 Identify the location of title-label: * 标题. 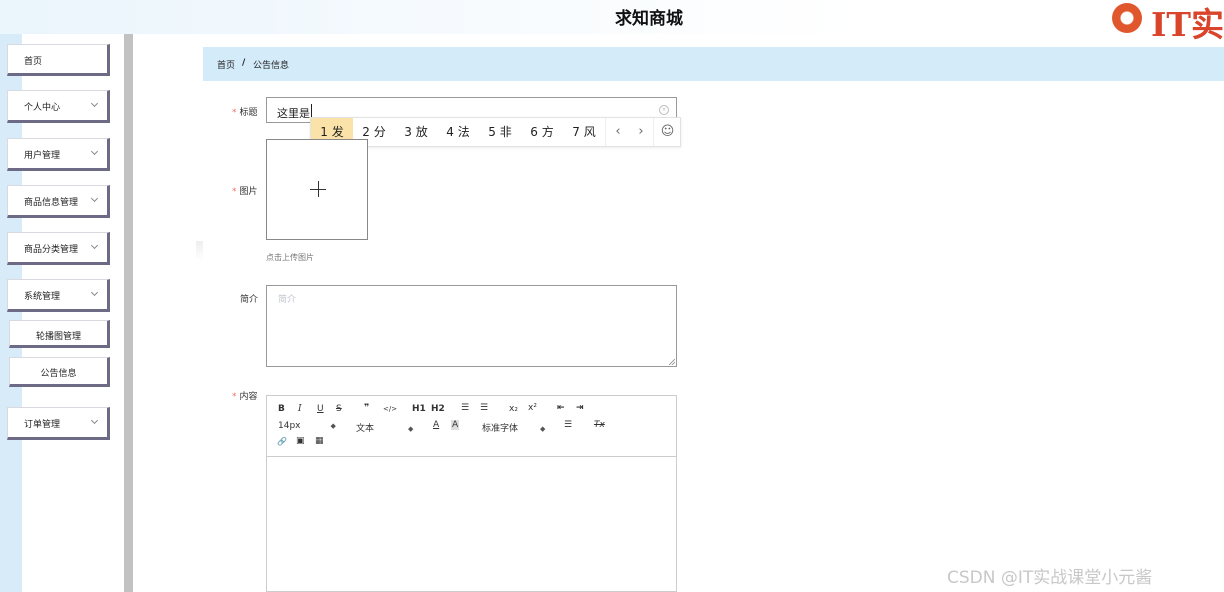
(245, 113).